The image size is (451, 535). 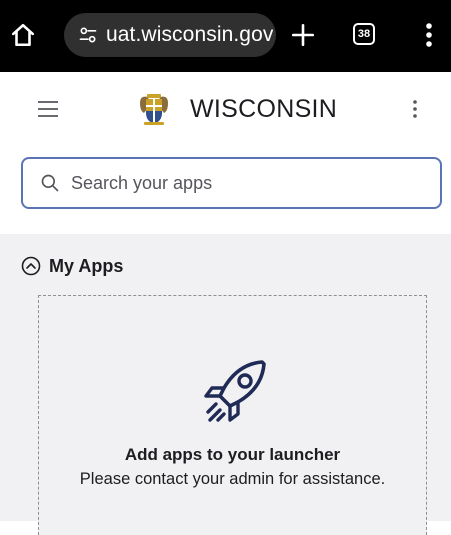 What do you see at coordinates (264, 108) in the screenshot?
I see `brand-name: WISCONSIN` at bounding box center [264, 108].